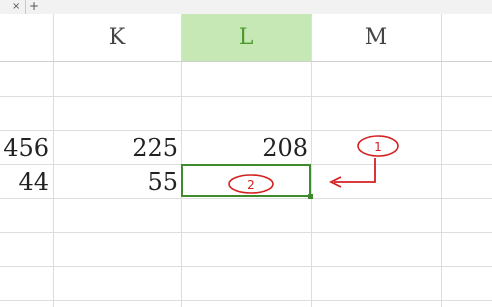  Describe the element at coordinates (16, 6) in the screenshot. I see `close-tab-icon: ×` at that location.